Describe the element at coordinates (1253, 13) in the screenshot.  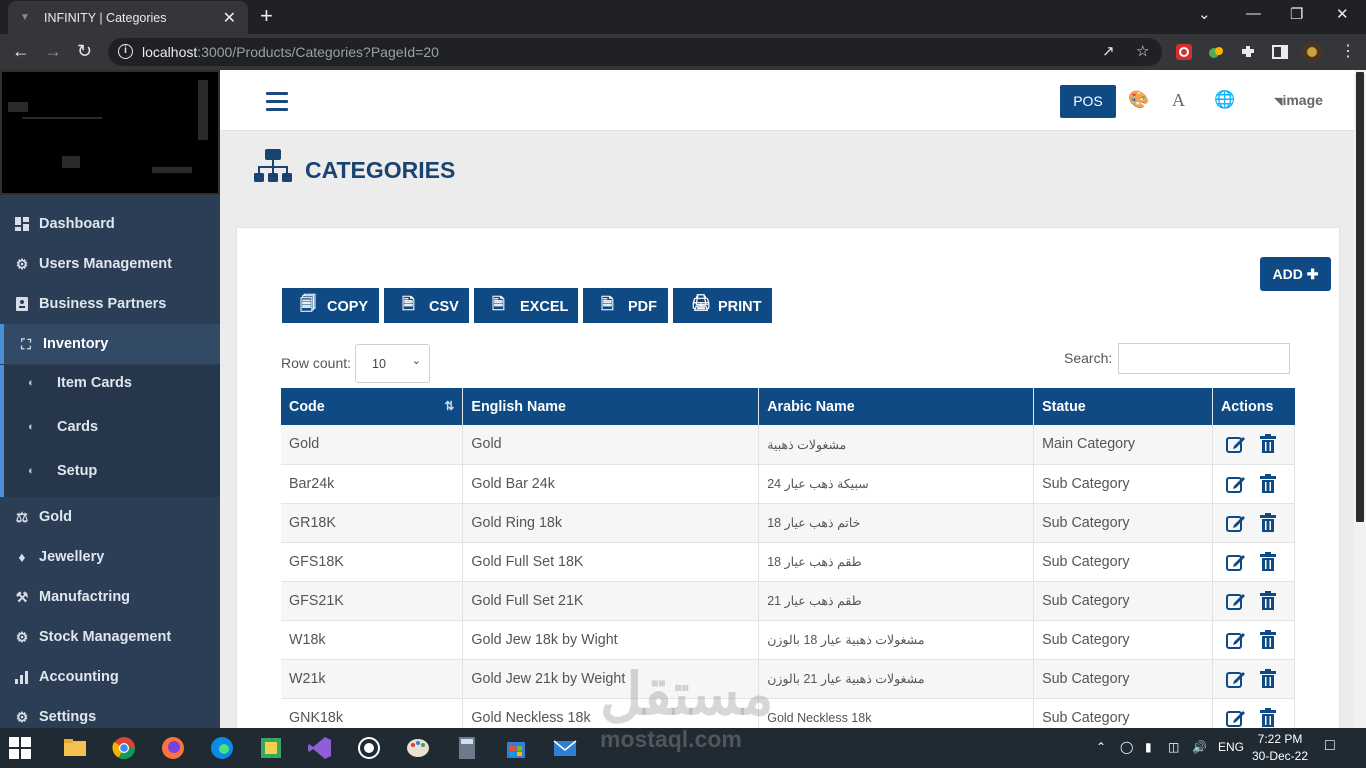
I see `minimize-icon: —` at that location.